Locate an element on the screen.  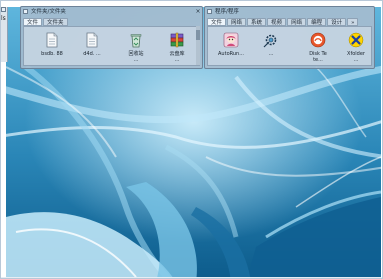
panel-title: 文件夹/文件夹 is located at coordinates (48, 12).